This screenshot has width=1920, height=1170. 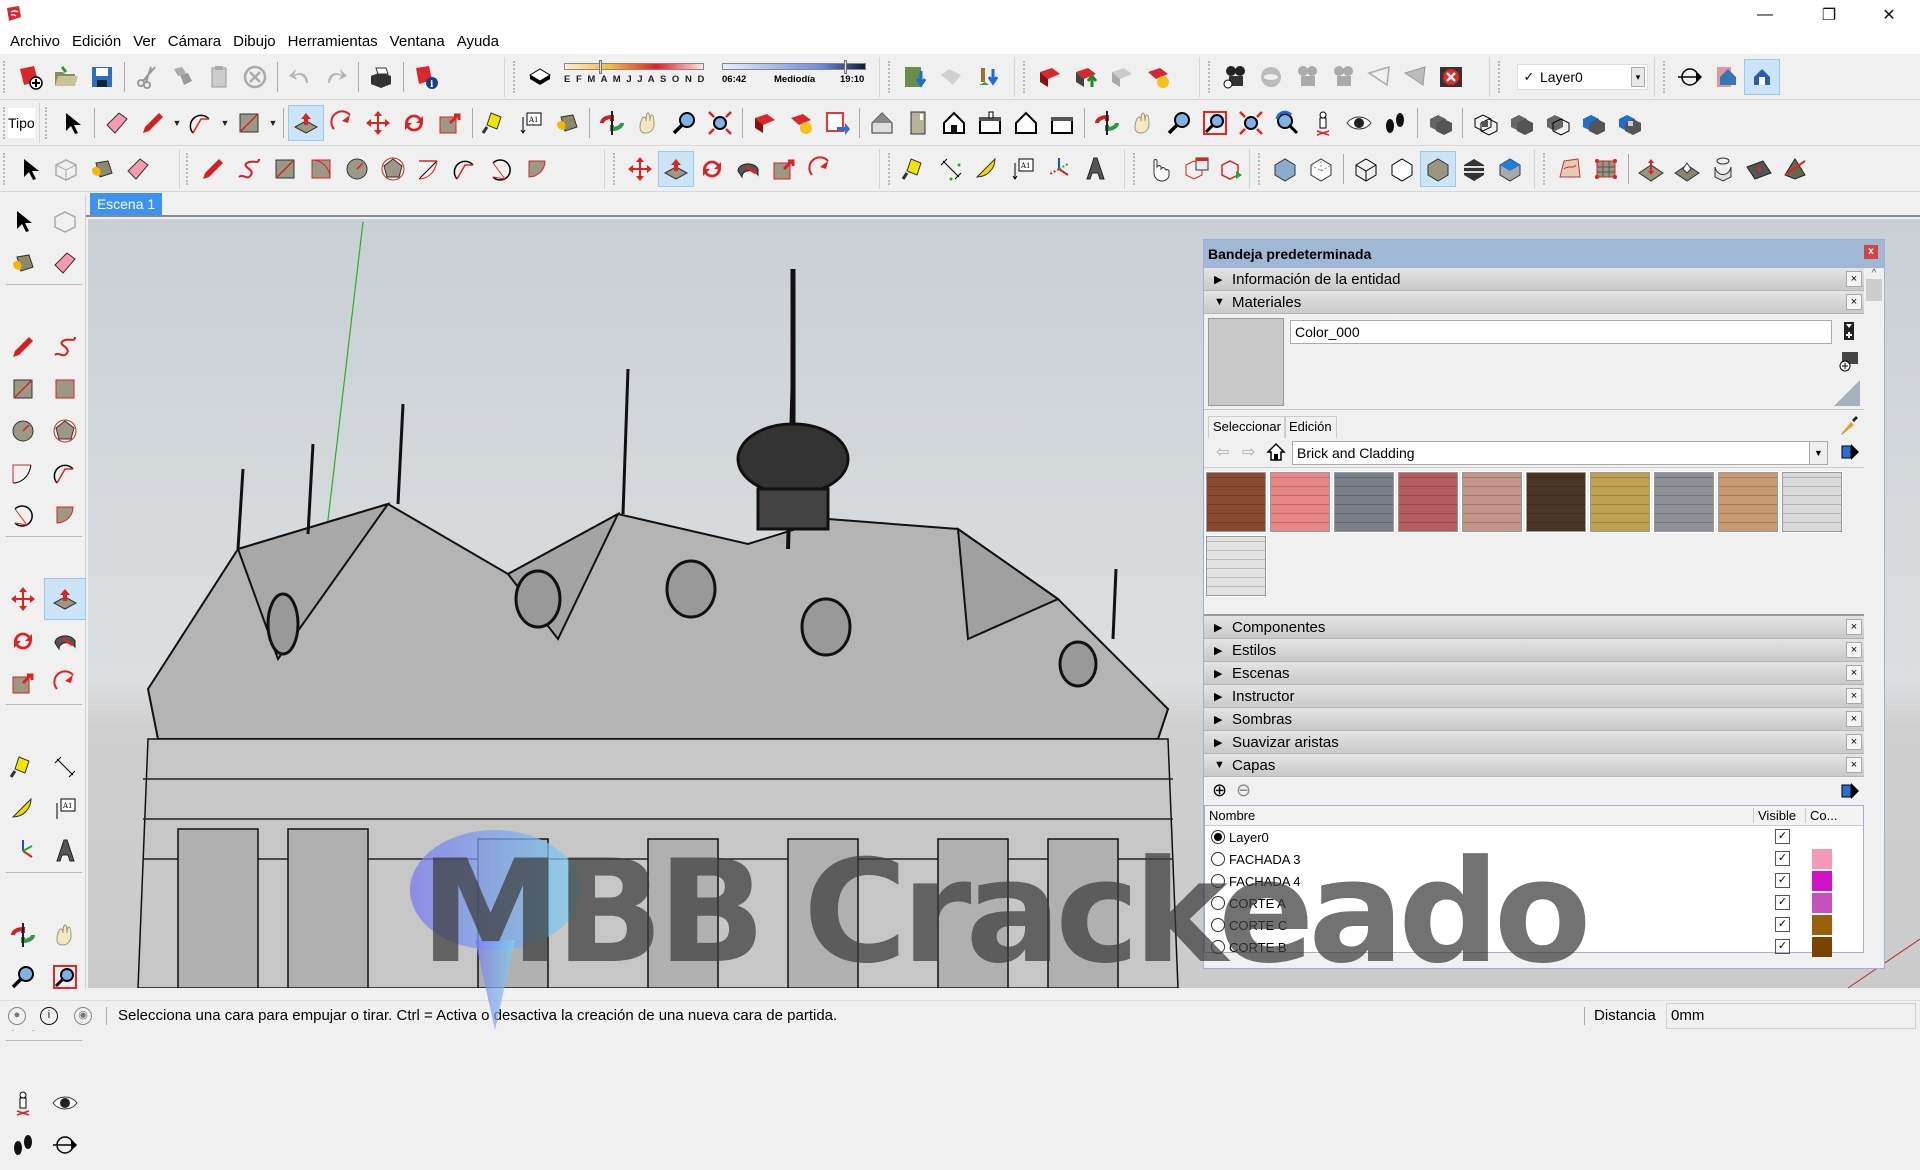 I want to click on from-scratch-icon, so click(x=1606, y=169).